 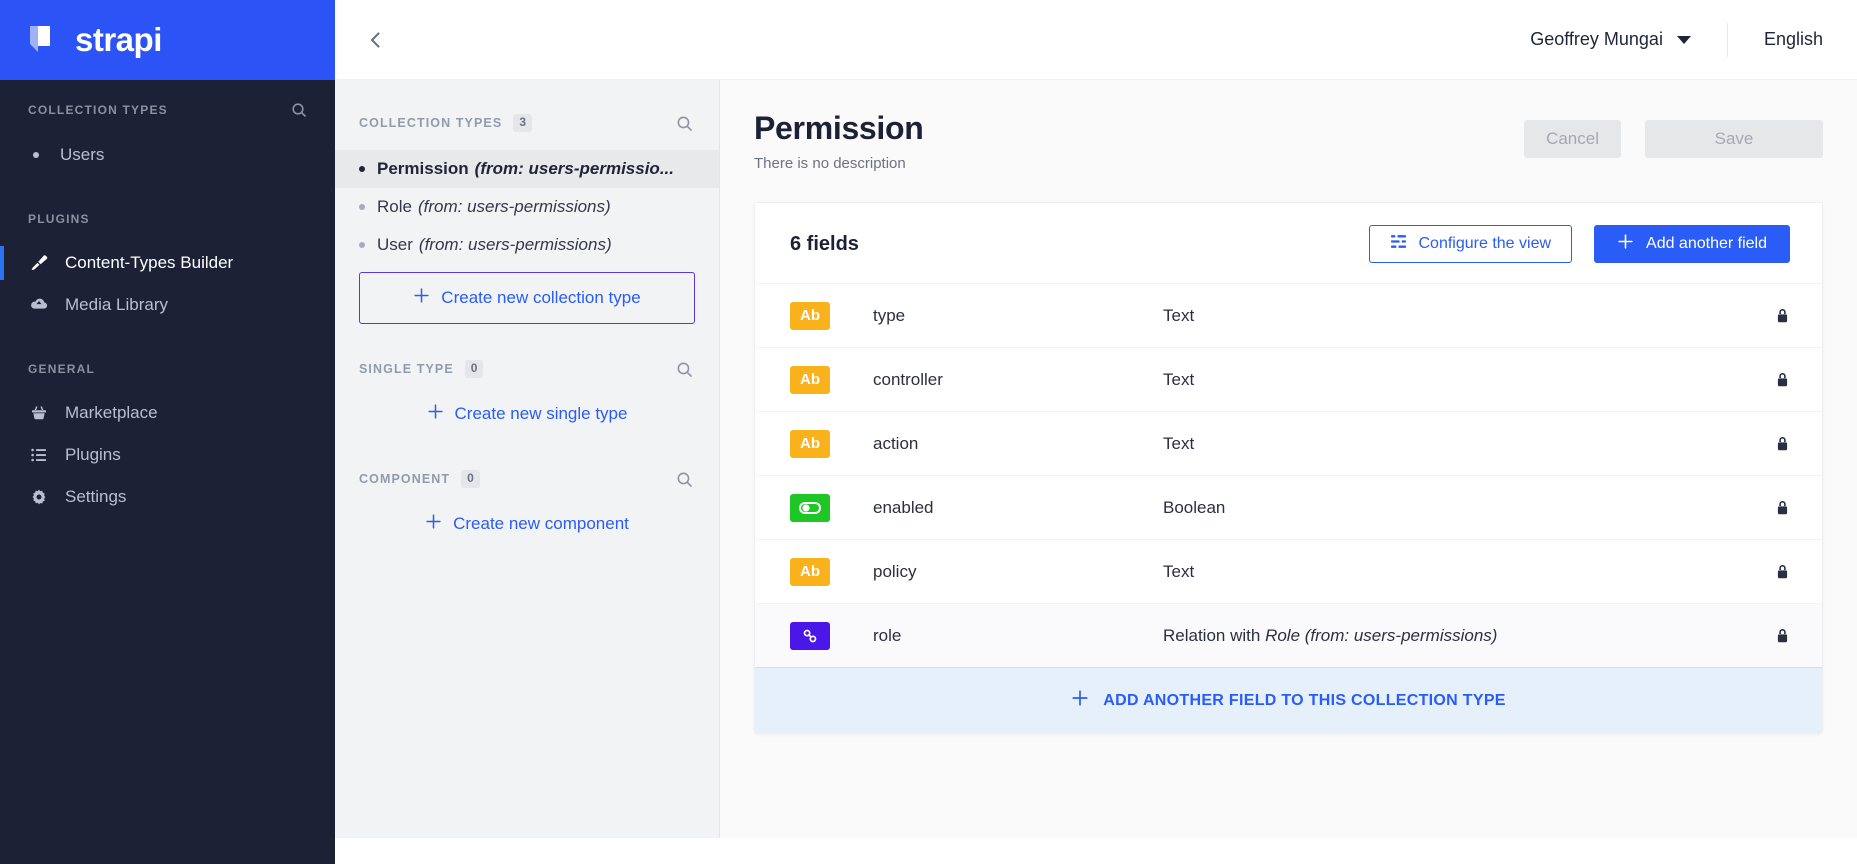 What do you see at coordinates (59, 219) in the screenshot?
I see `sidebar-section-label: PLUGINS` at bounding box center [59, 219].